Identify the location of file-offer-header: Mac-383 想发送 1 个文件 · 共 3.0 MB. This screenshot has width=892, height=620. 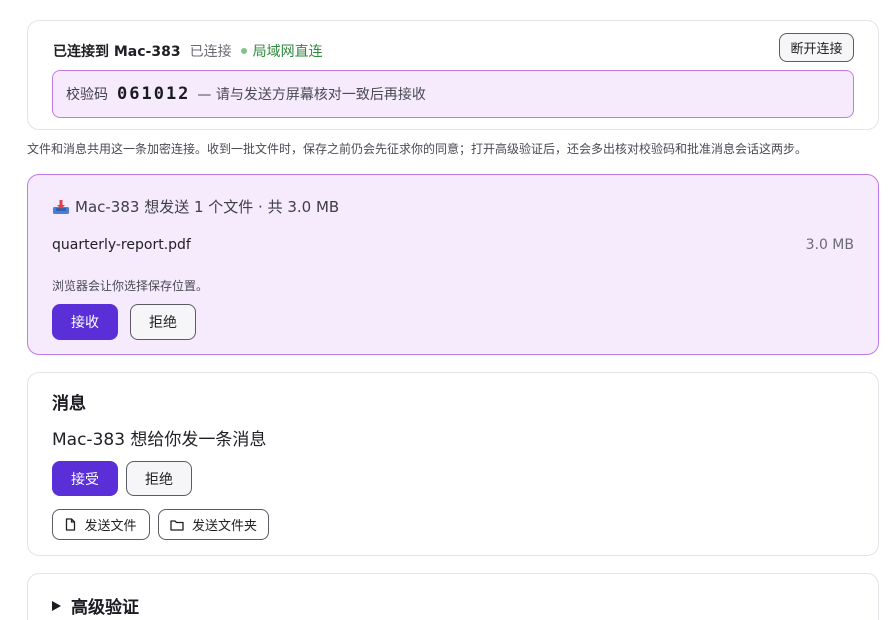
(195, 206).